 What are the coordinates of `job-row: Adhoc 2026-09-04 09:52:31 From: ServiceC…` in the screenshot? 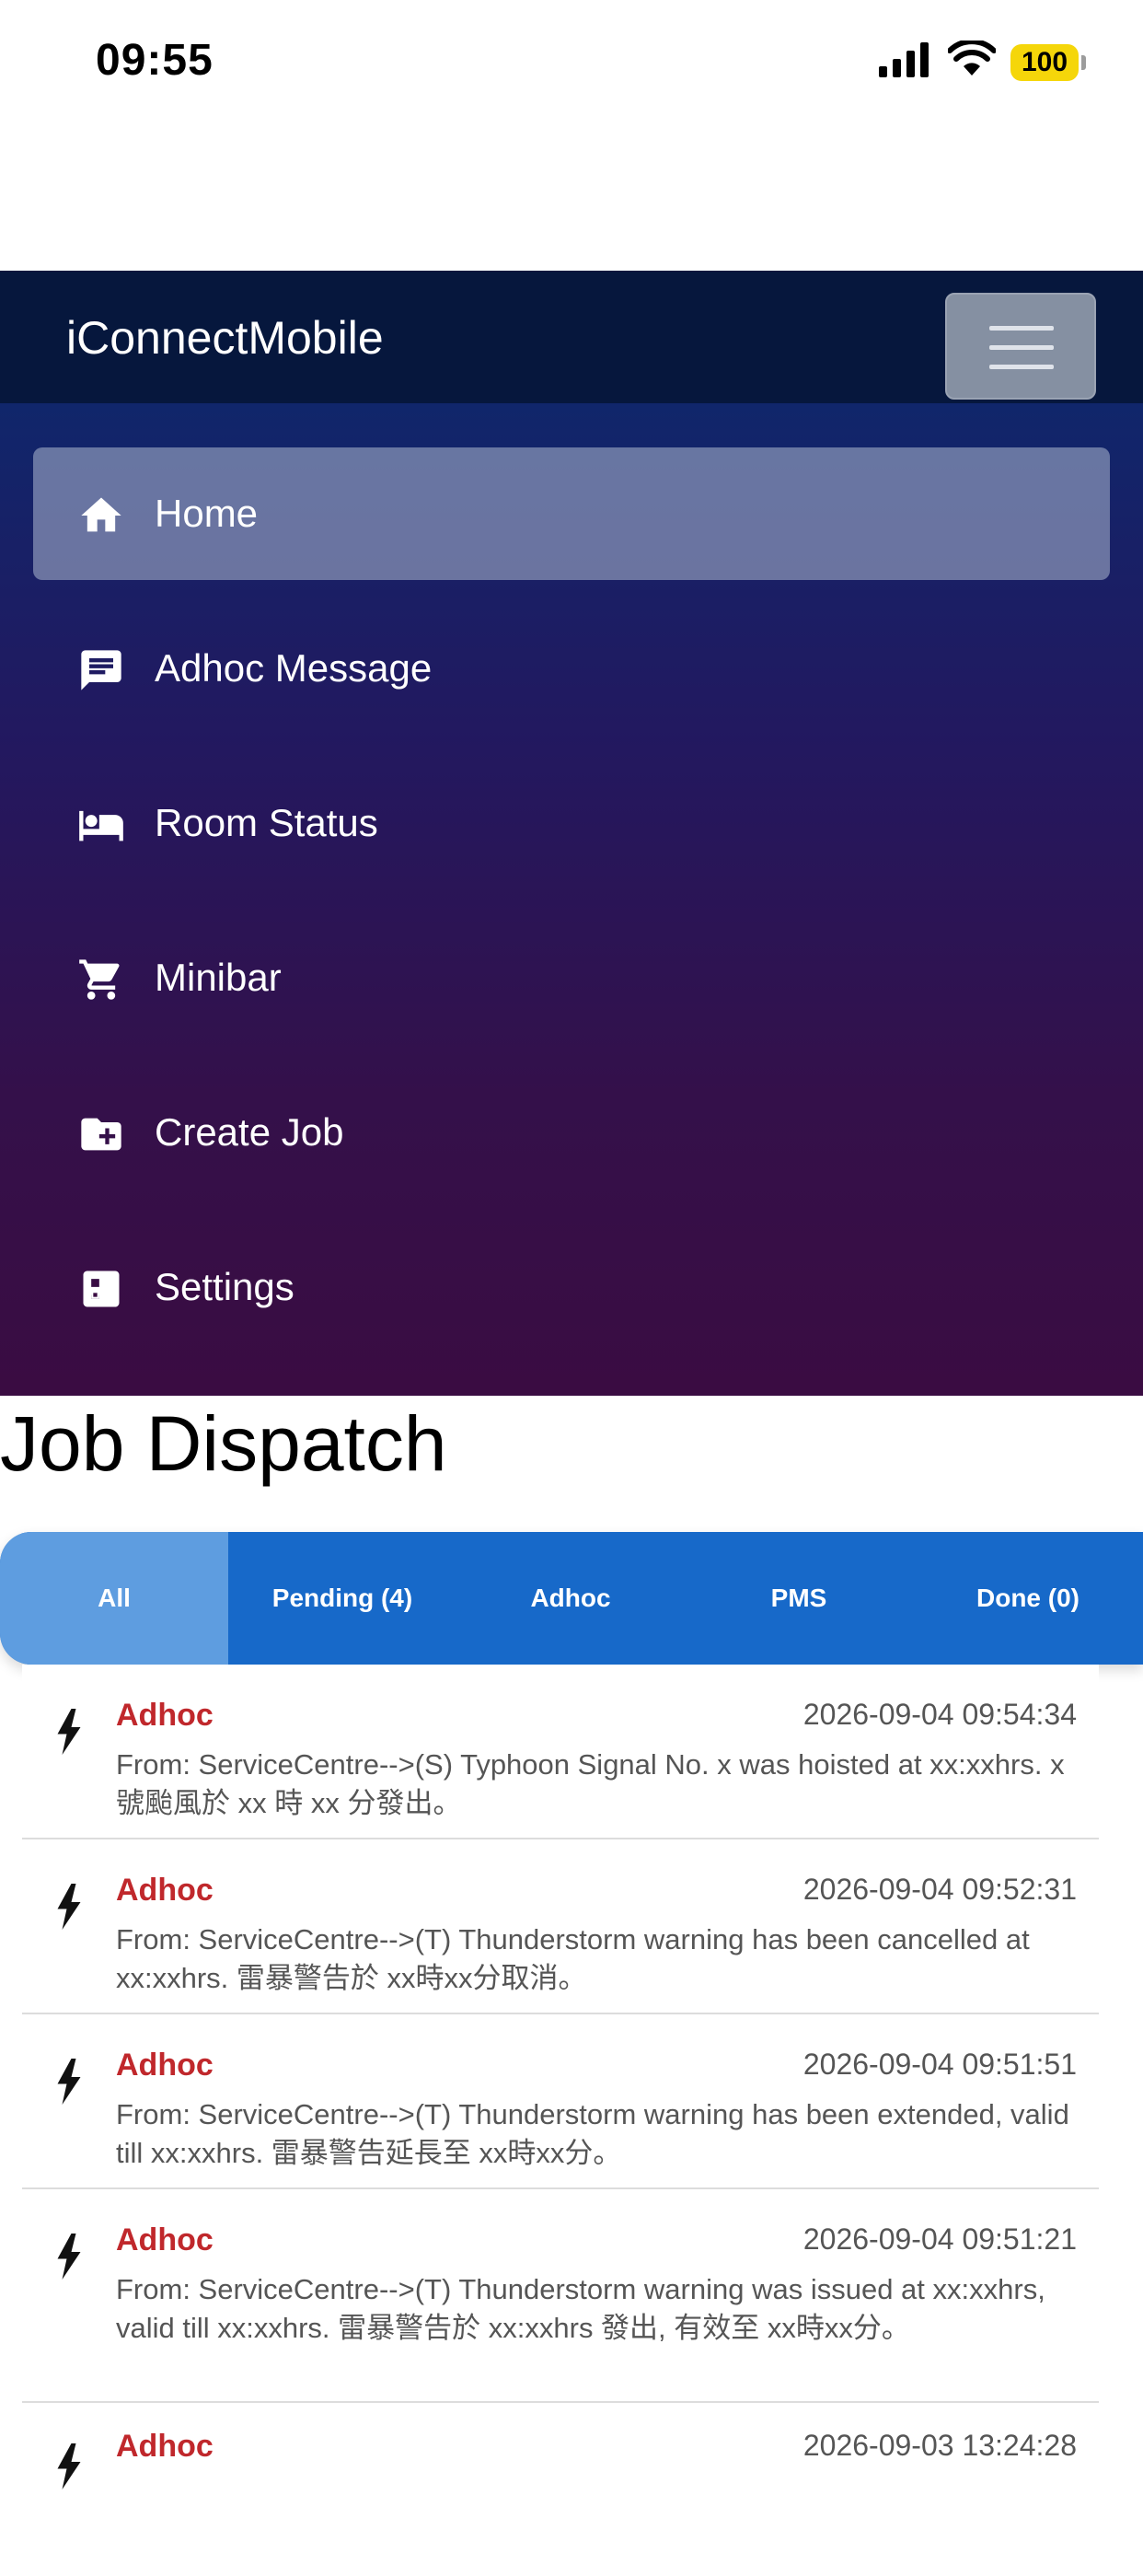 It's located at (560, 1926).